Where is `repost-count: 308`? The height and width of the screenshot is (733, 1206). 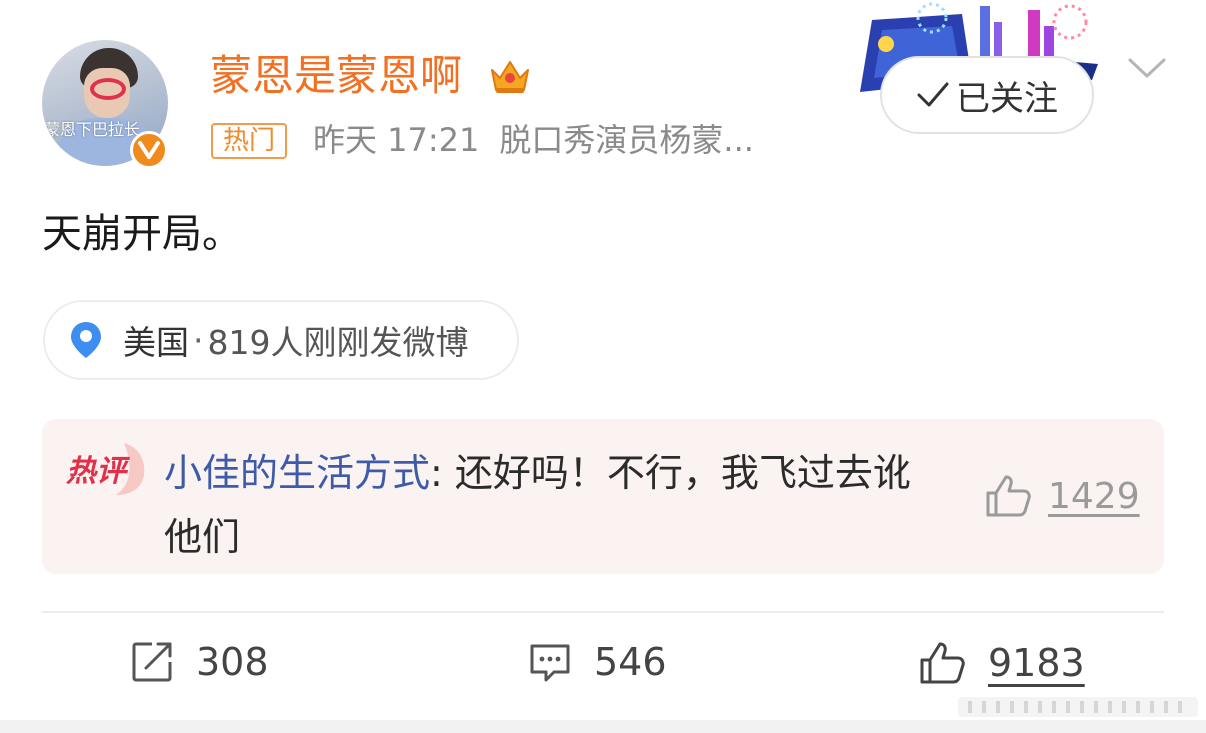 repost-count: 308 is located at coordinates (232, 662).